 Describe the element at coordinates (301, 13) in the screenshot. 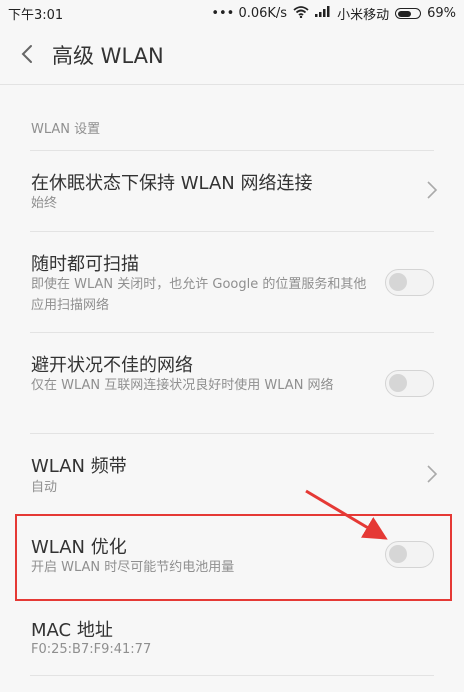

I see `wifi-icon` at that location.